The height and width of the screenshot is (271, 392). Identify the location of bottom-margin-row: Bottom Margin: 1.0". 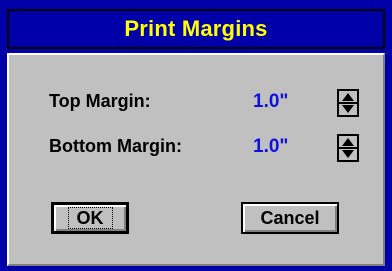
(196, 148).